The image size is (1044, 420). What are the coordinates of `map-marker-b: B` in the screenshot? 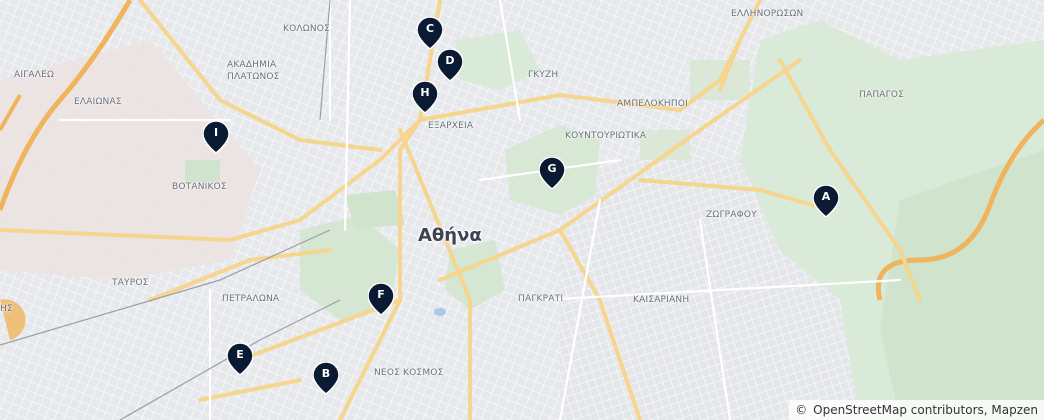 It's located at (326, 378).